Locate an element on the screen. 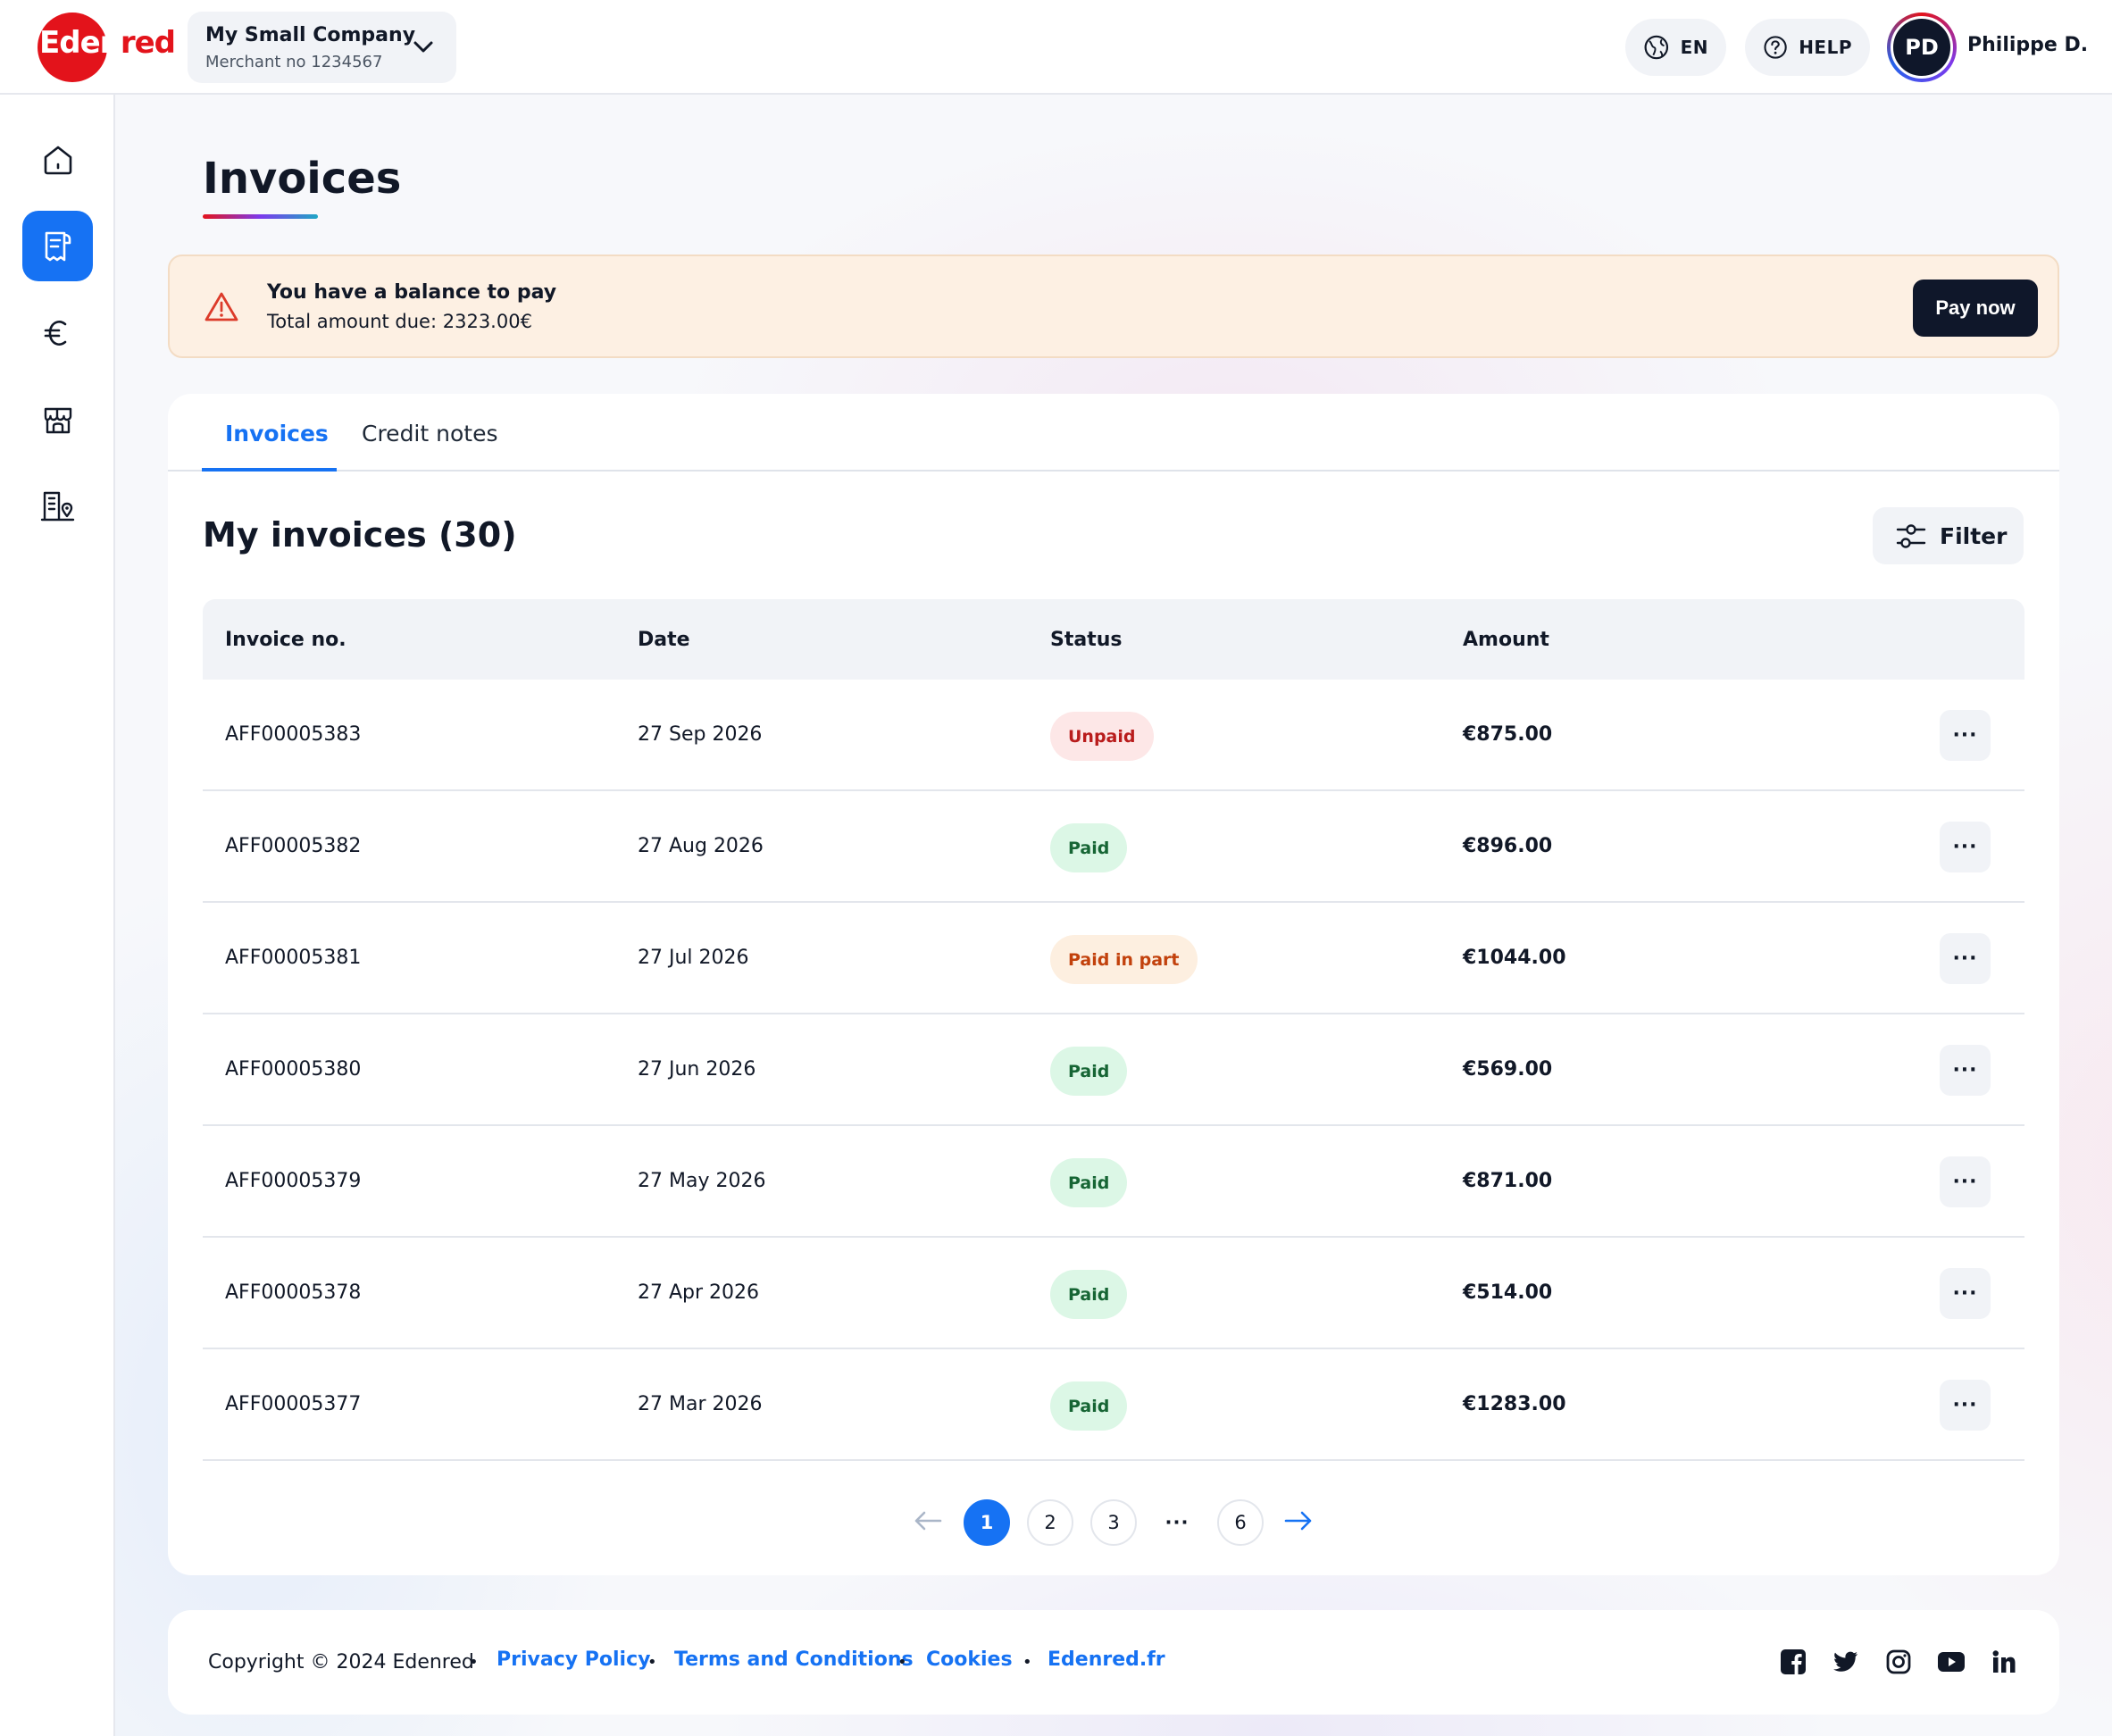 This screenshot has width=2112, height=1736. page-3-button: 3 is located at coordinates (1114, 1522).